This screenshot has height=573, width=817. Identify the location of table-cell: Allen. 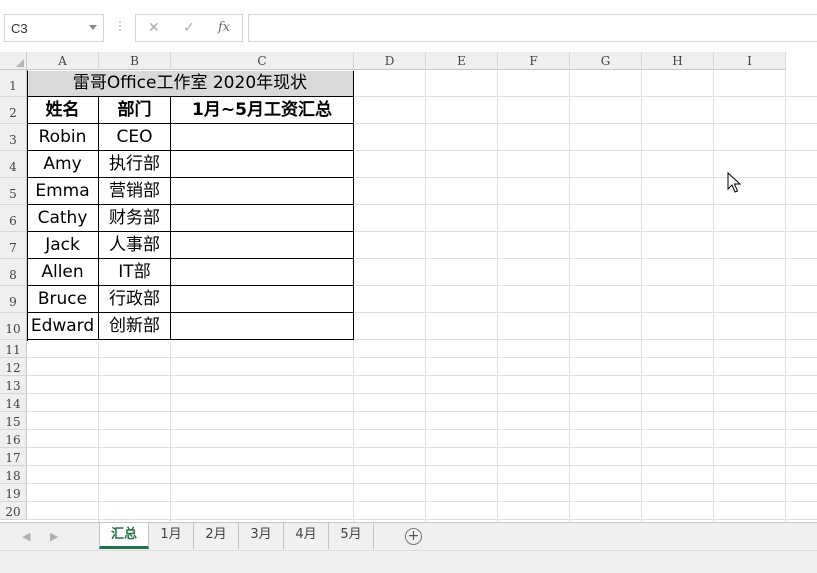
(63, 272).